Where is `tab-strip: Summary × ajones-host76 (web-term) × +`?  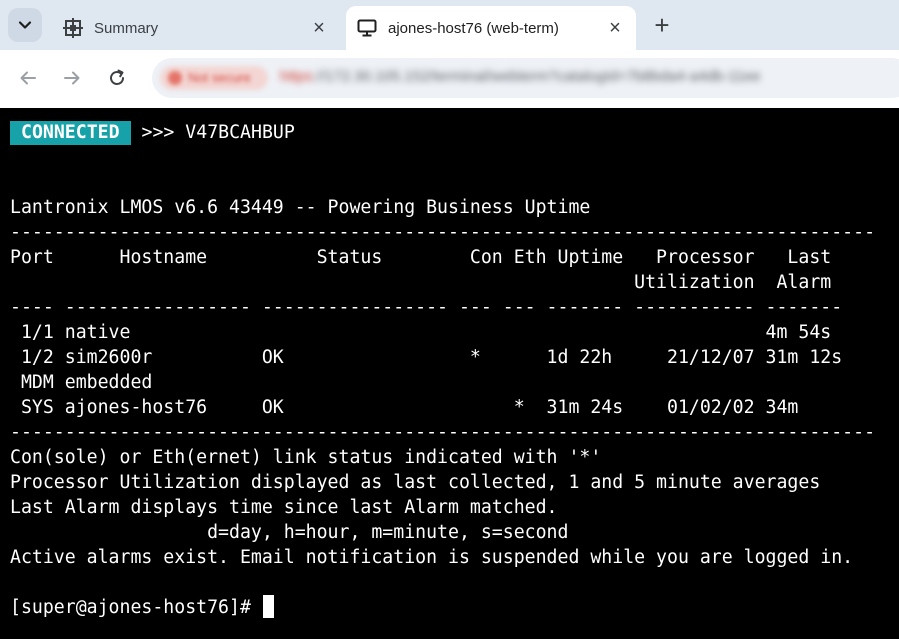
tab-strip: Summary × ajones-host76 (web-term) × + is located at coordinates (449, 25).